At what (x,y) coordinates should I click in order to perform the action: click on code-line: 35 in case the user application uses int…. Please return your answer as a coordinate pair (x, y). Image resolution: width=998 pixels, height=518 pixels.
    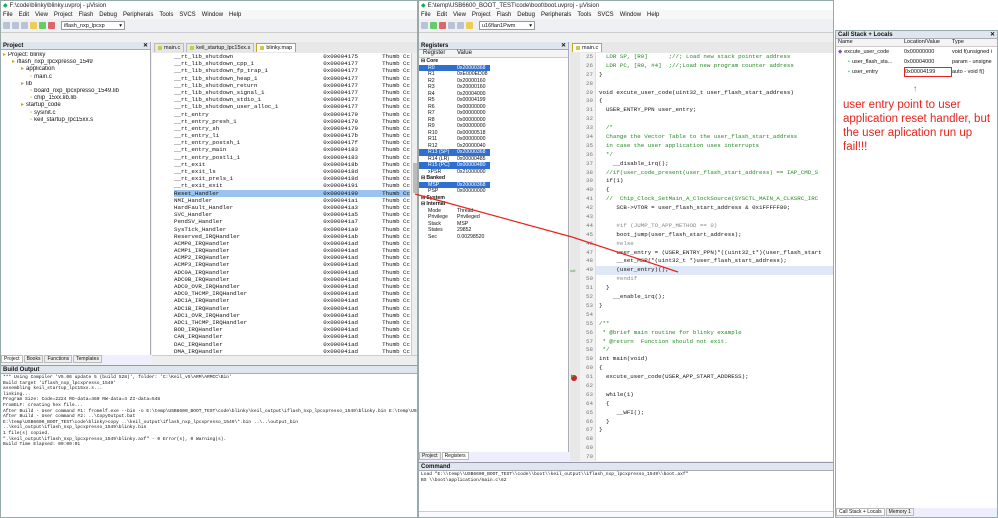
    Looking at the image, I should click on (706, 146).